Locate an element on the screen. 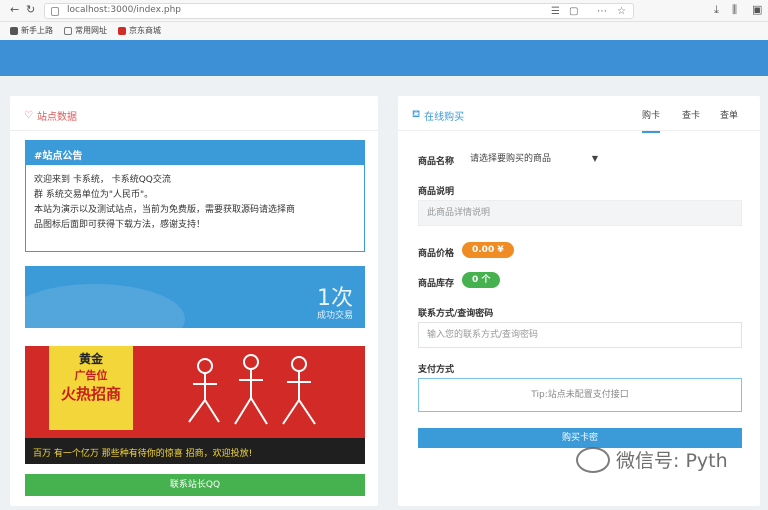 This screenshot has height=510, width=768. ad-banner: 黄金 广告位 火热招商 百万 有一个亿万 那些种有待你的惊喜 招商，欢迎投放! is located at coordinates (195, 405).